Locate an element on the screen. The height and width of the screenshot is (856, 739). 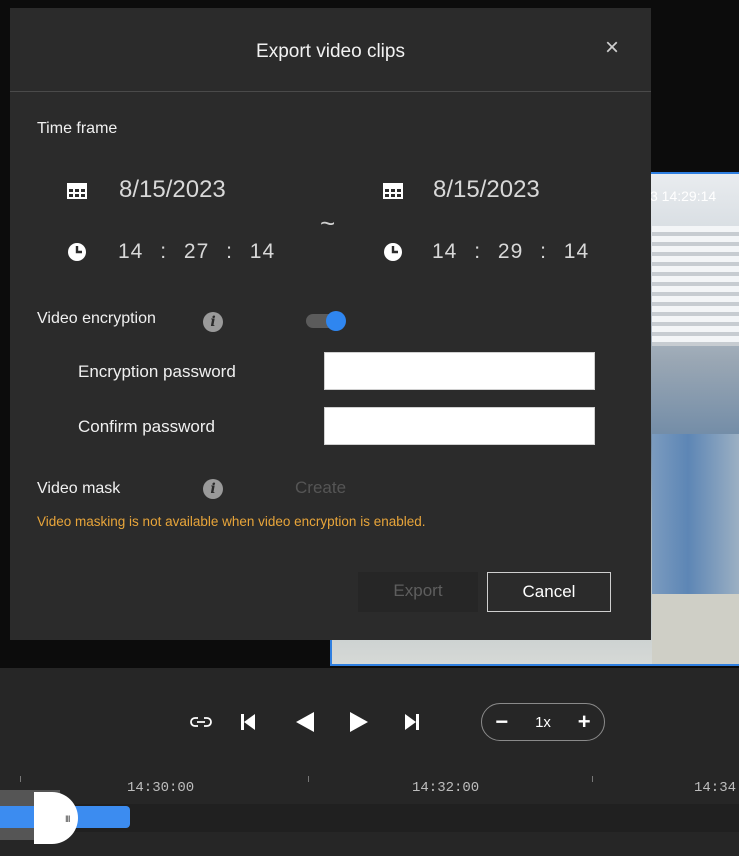
start-second-input: 14 is located at coordinates (262, 251).